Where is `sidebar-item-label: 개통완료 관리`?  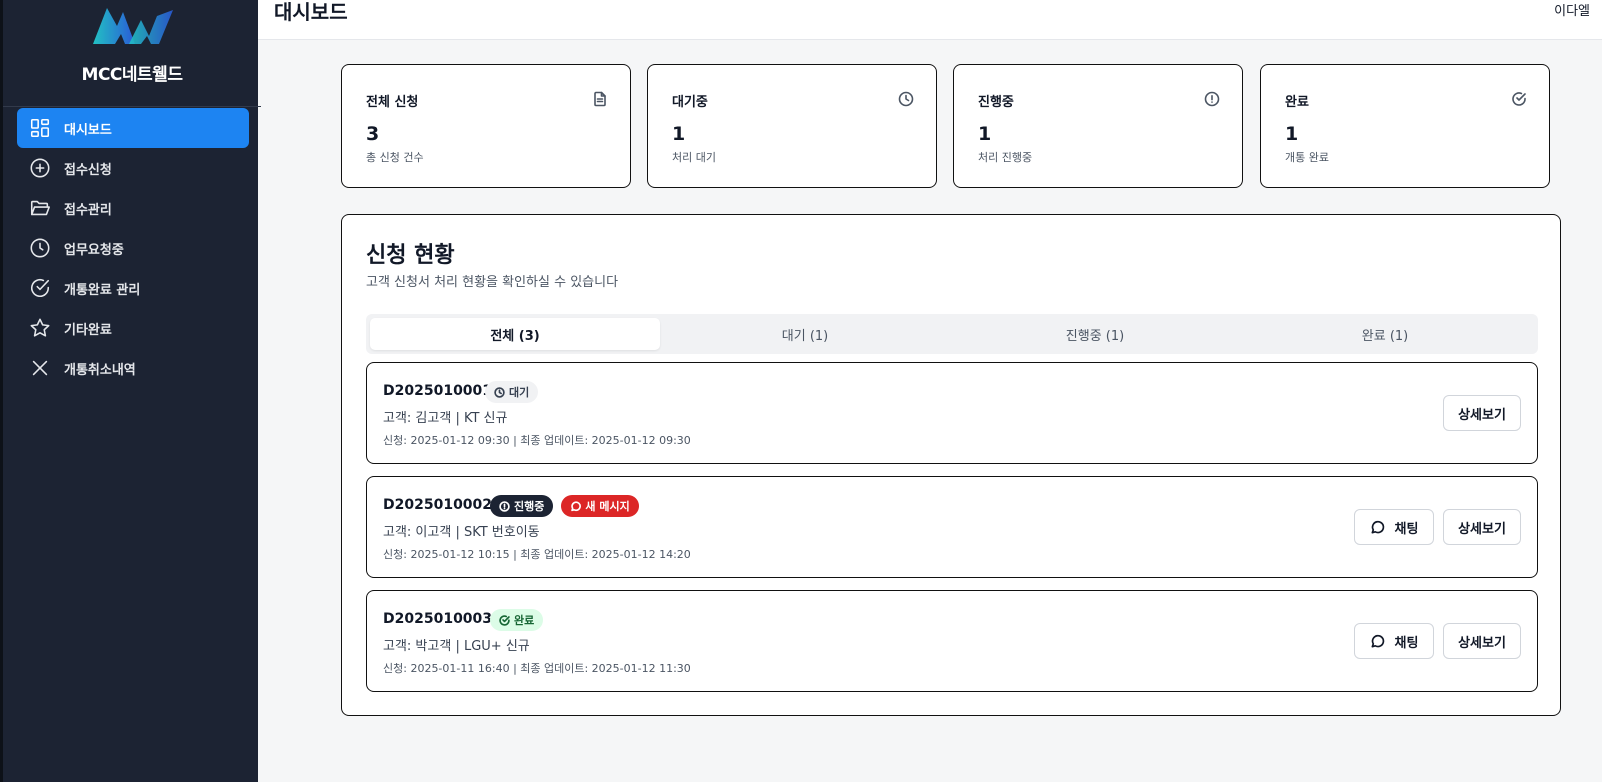
sidebar-item-label: 개통완료 관리 is located at coordinates (102, 290).